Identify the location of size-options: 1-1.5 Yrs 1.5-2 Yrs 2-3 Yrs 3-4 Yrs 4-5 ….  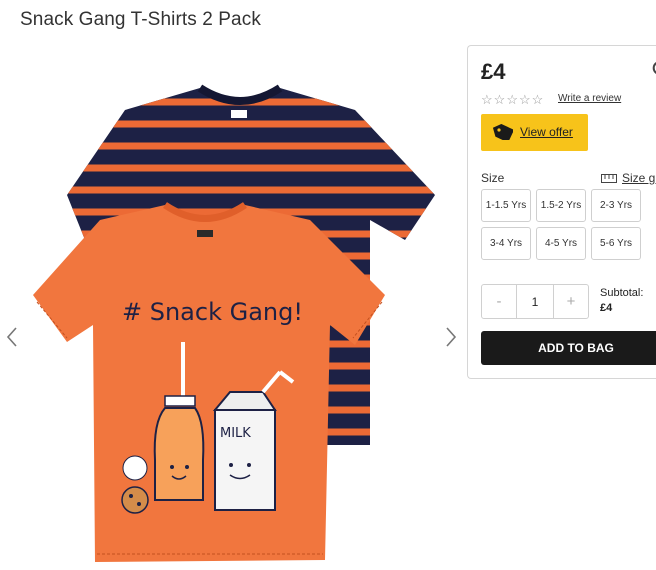
(561, 224).